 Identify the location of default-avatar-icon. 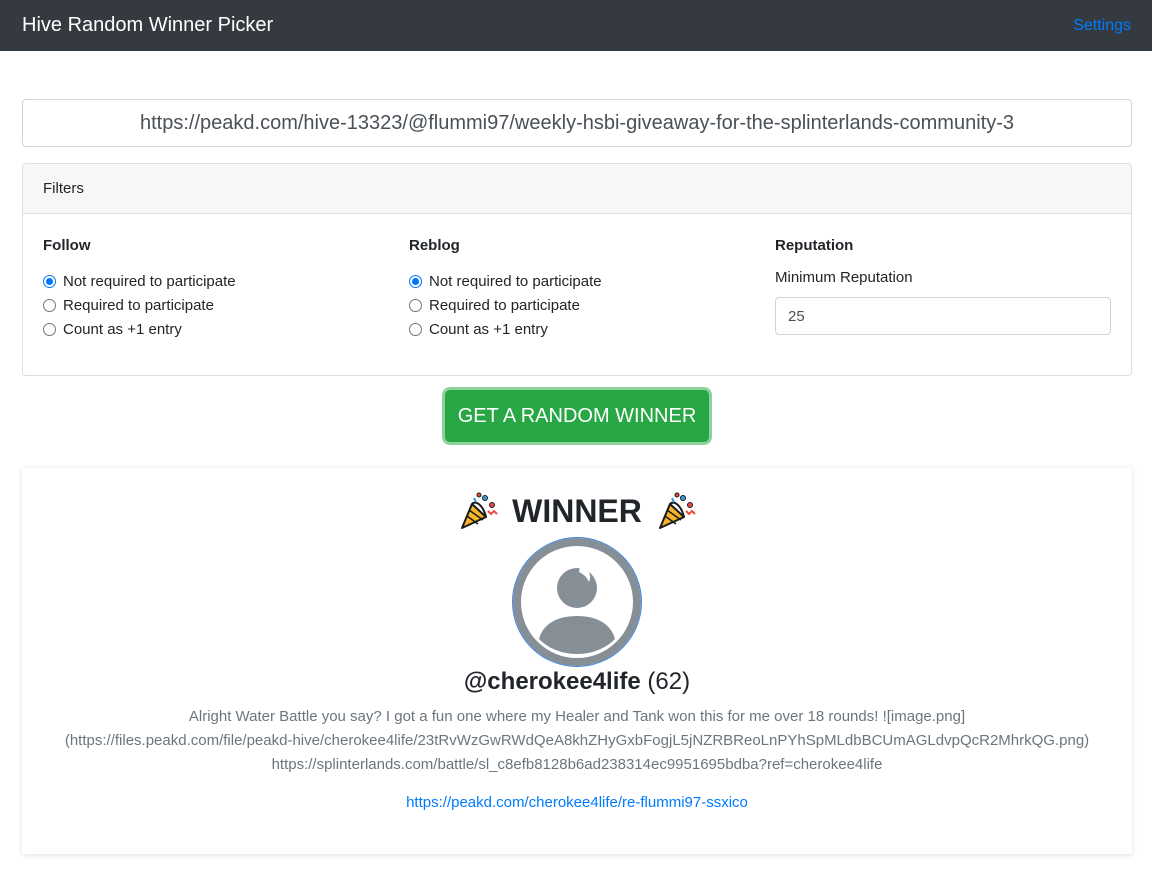
(577, 602).